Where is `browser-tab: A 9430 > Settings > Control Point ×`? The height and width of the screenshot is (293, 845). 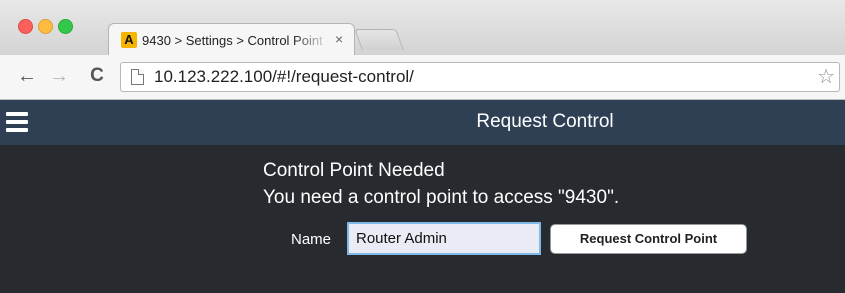
browser-tab: A 9430 > Settings > Control Point × is located at coordinates (231, 39).